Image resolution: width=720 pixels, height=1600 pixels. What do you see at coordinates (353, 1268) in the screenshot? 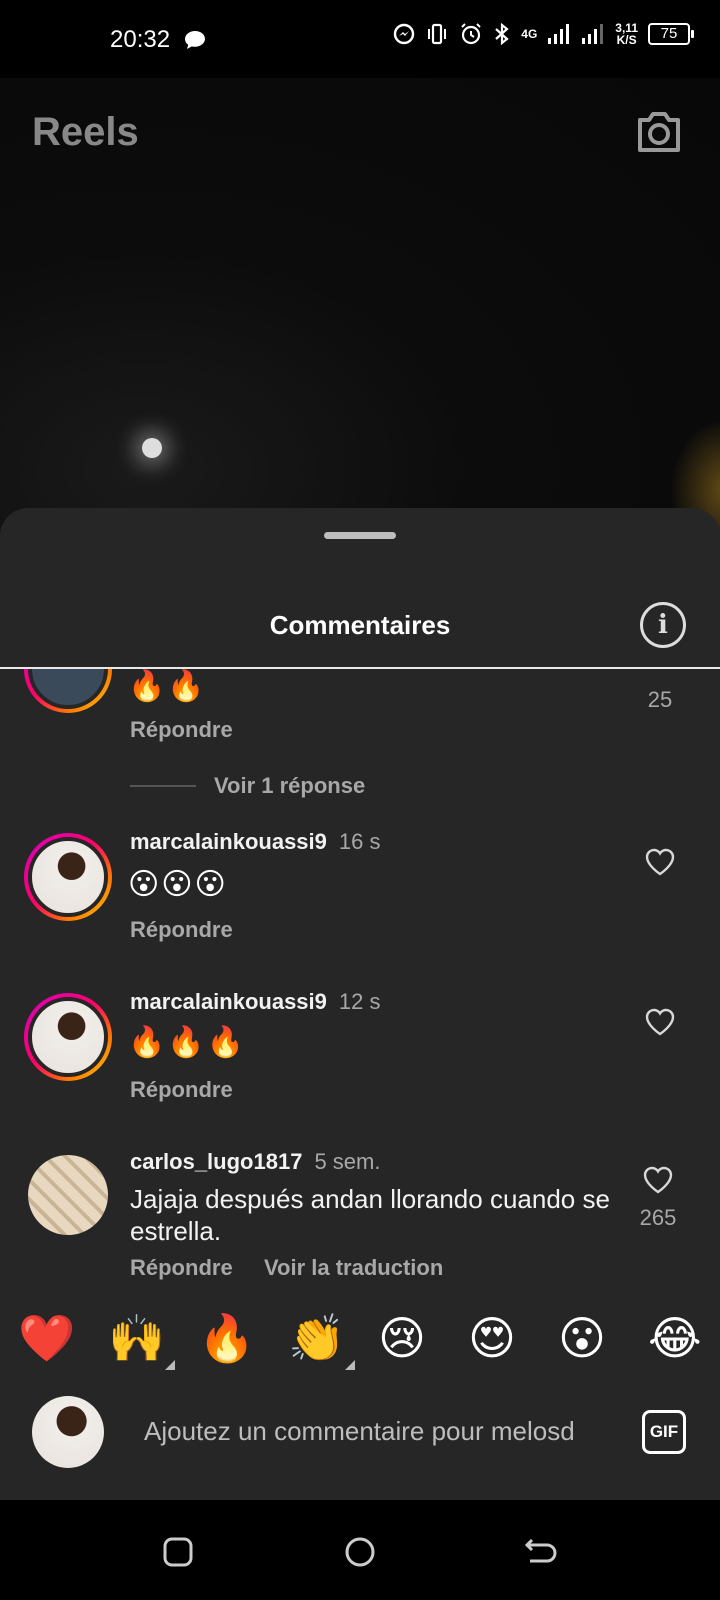
I see `translate-button: Voir la traduction` at bounding box center [353, 1268].